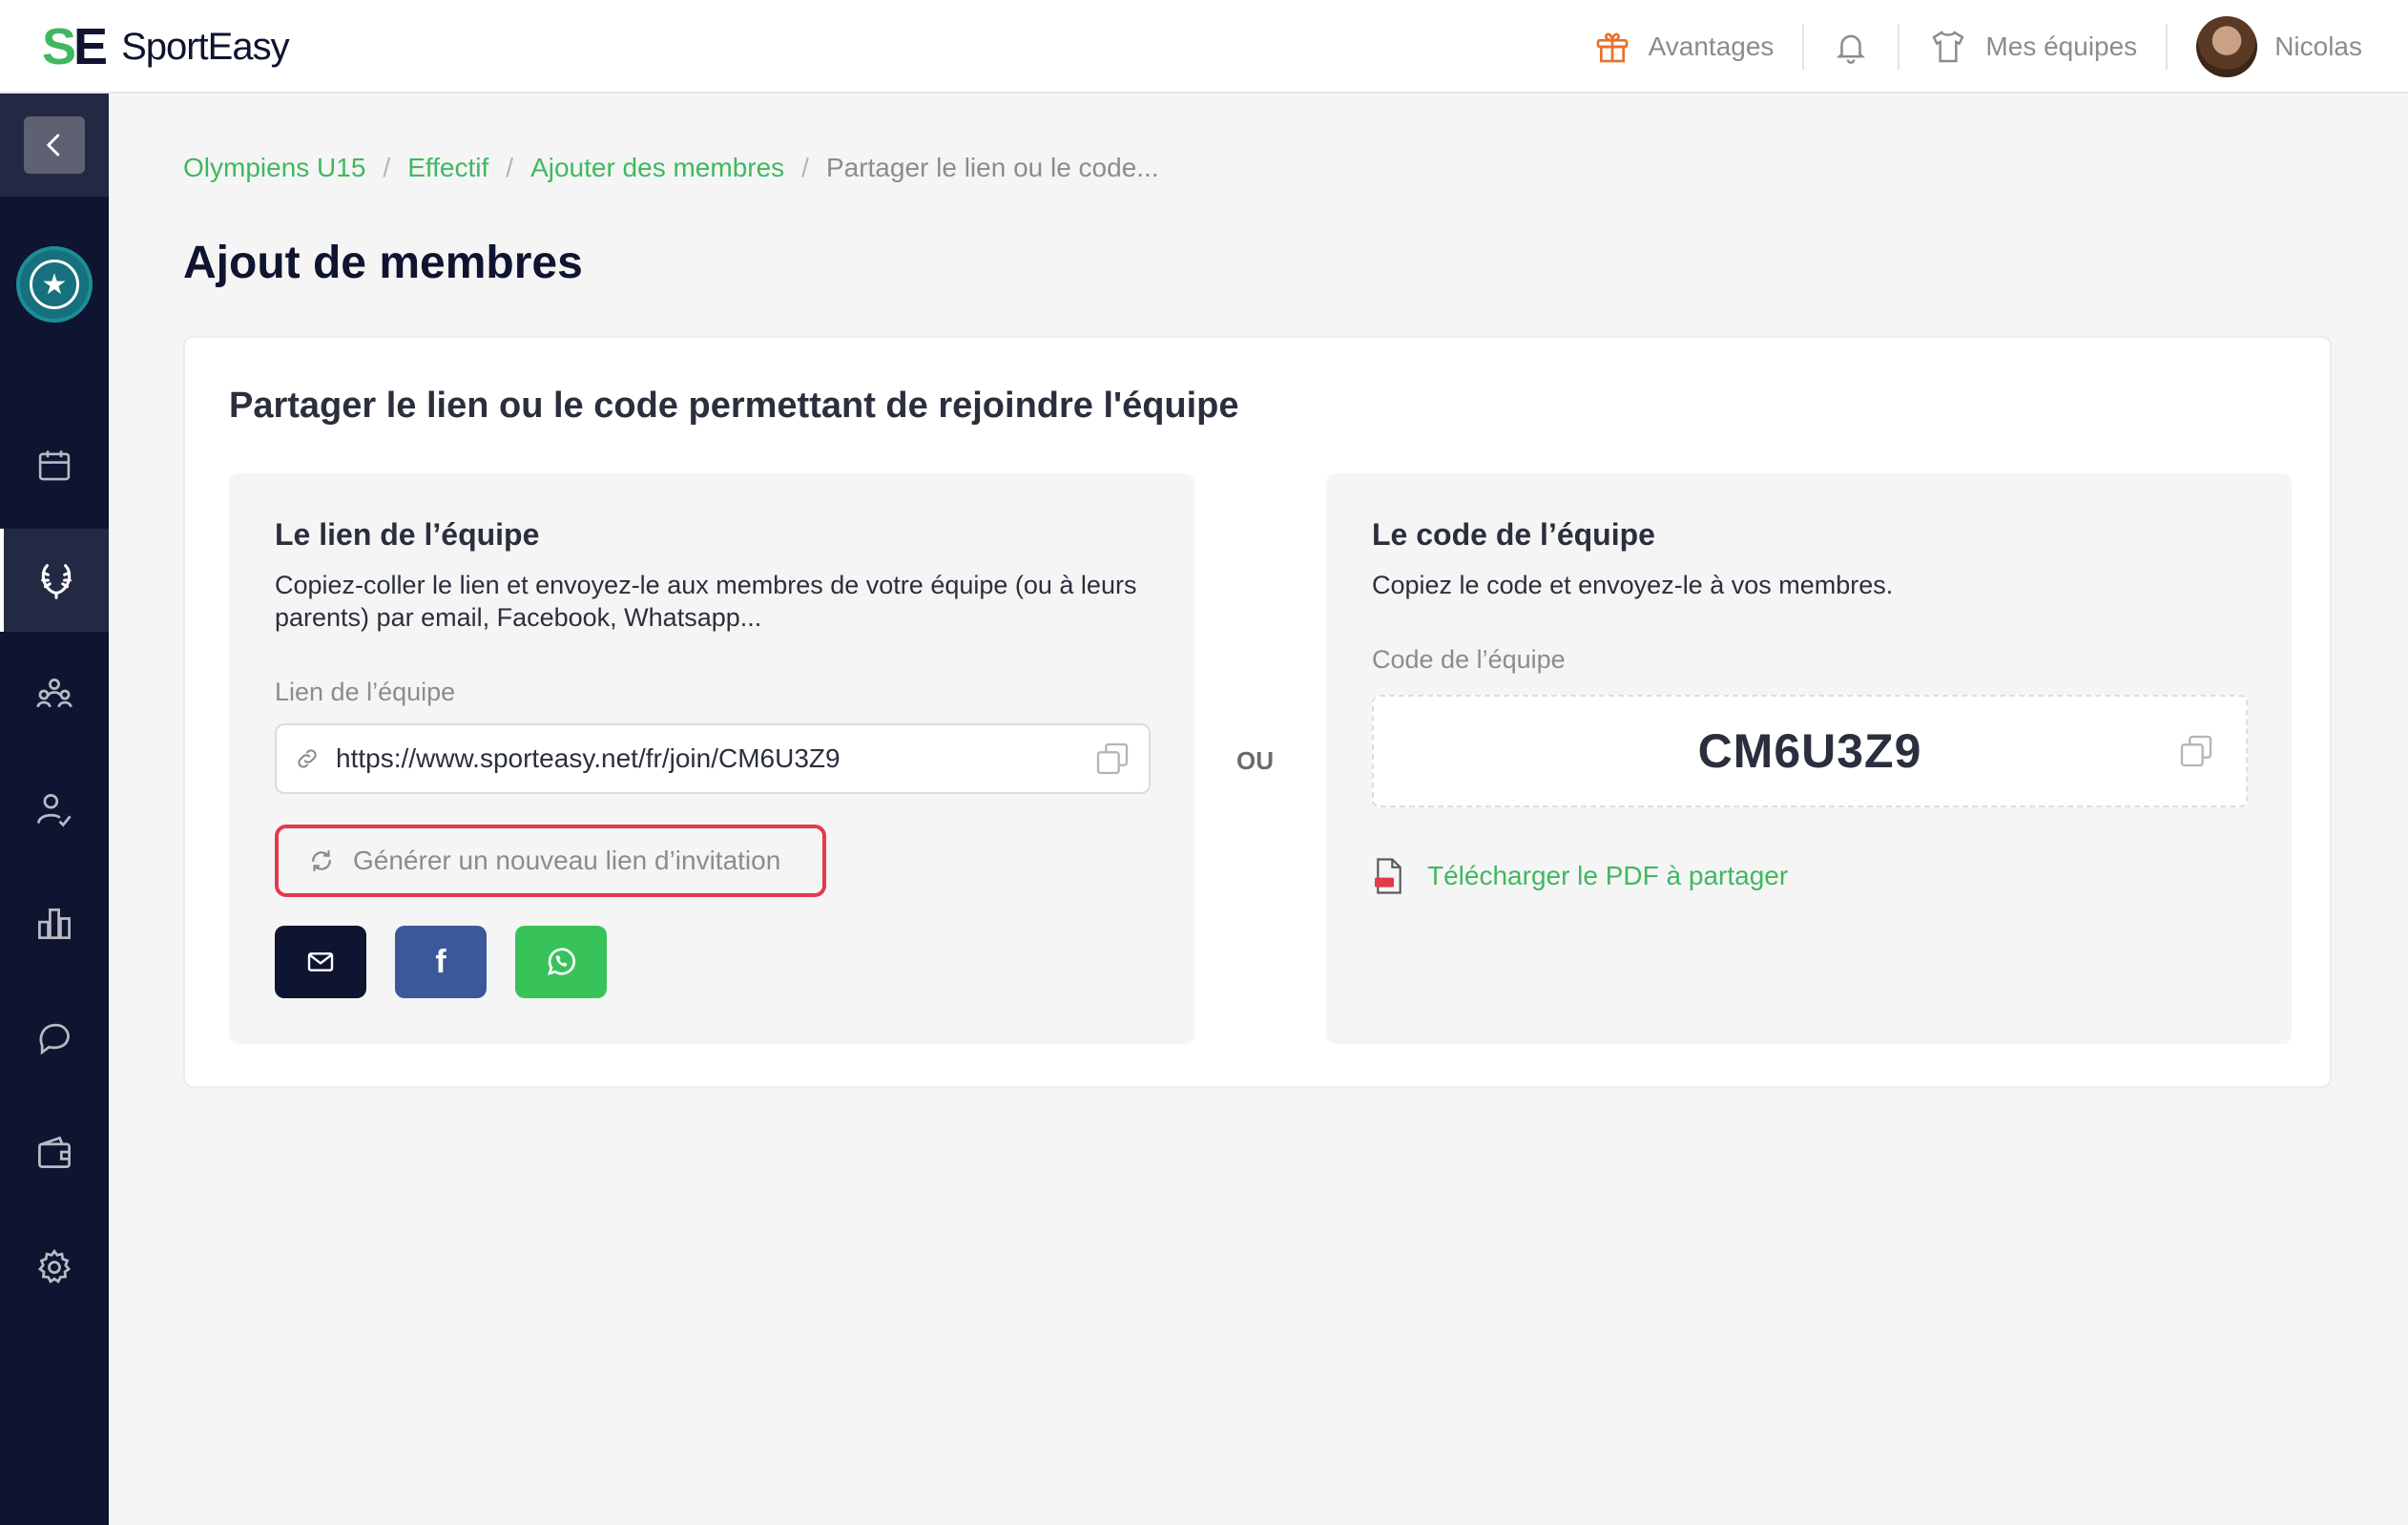 This screenshot has width=2408, height=1525. I want to click on team-code-value: CM6U3Z9, so click(1809, 751).